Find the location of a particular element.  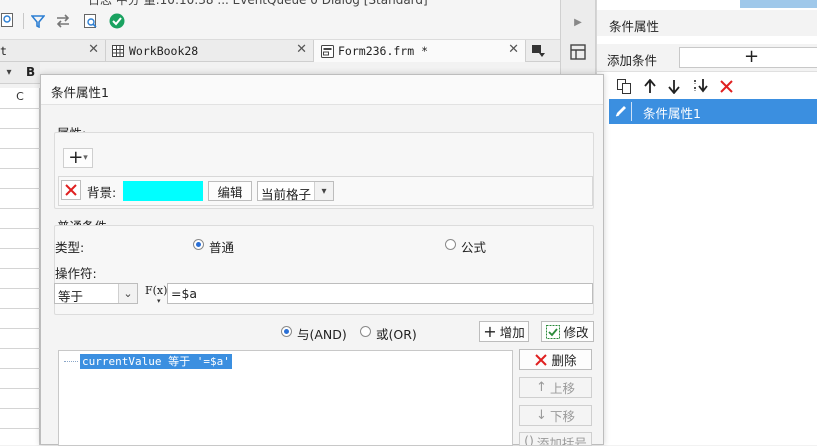

condition-value-text: =$a is located at coordinates (184, 293).